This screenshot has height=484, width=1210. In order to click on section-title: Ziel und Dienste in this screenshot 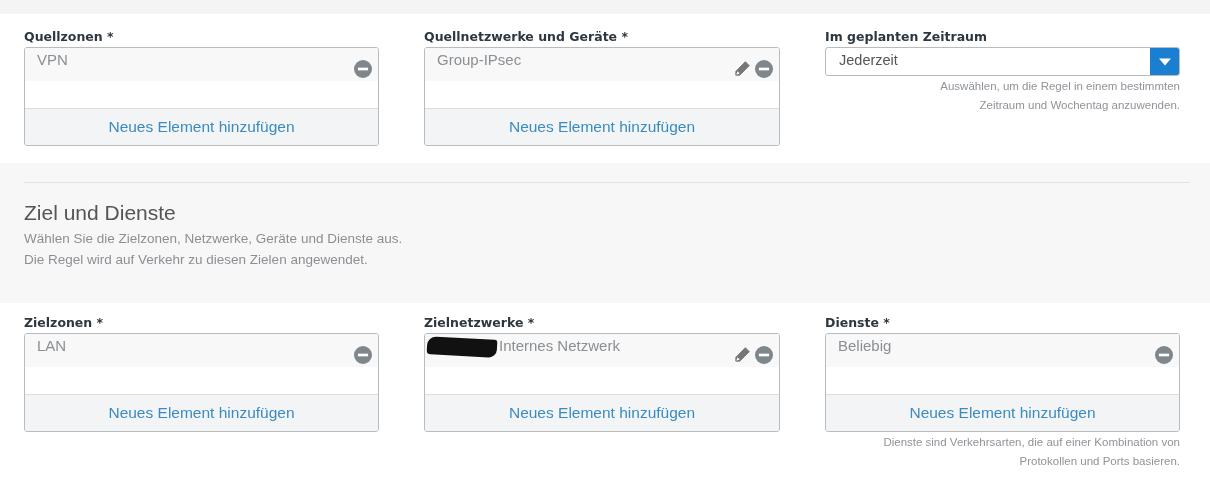, I will do `click(100, 213)`.